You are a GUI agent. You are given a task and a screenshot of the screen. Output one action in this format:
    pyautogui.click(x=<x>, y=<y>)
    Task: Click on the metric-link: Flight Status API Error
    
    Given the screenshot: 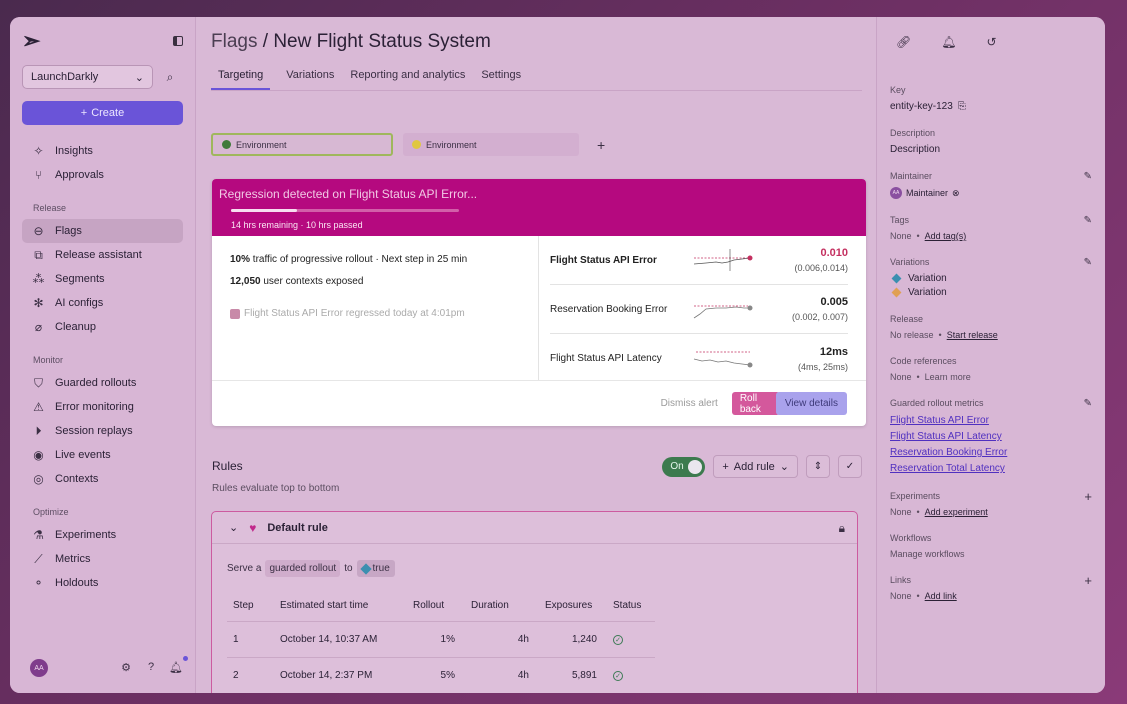 What is the action you would take?
    pyautogui.click(x=991, y=420)
    